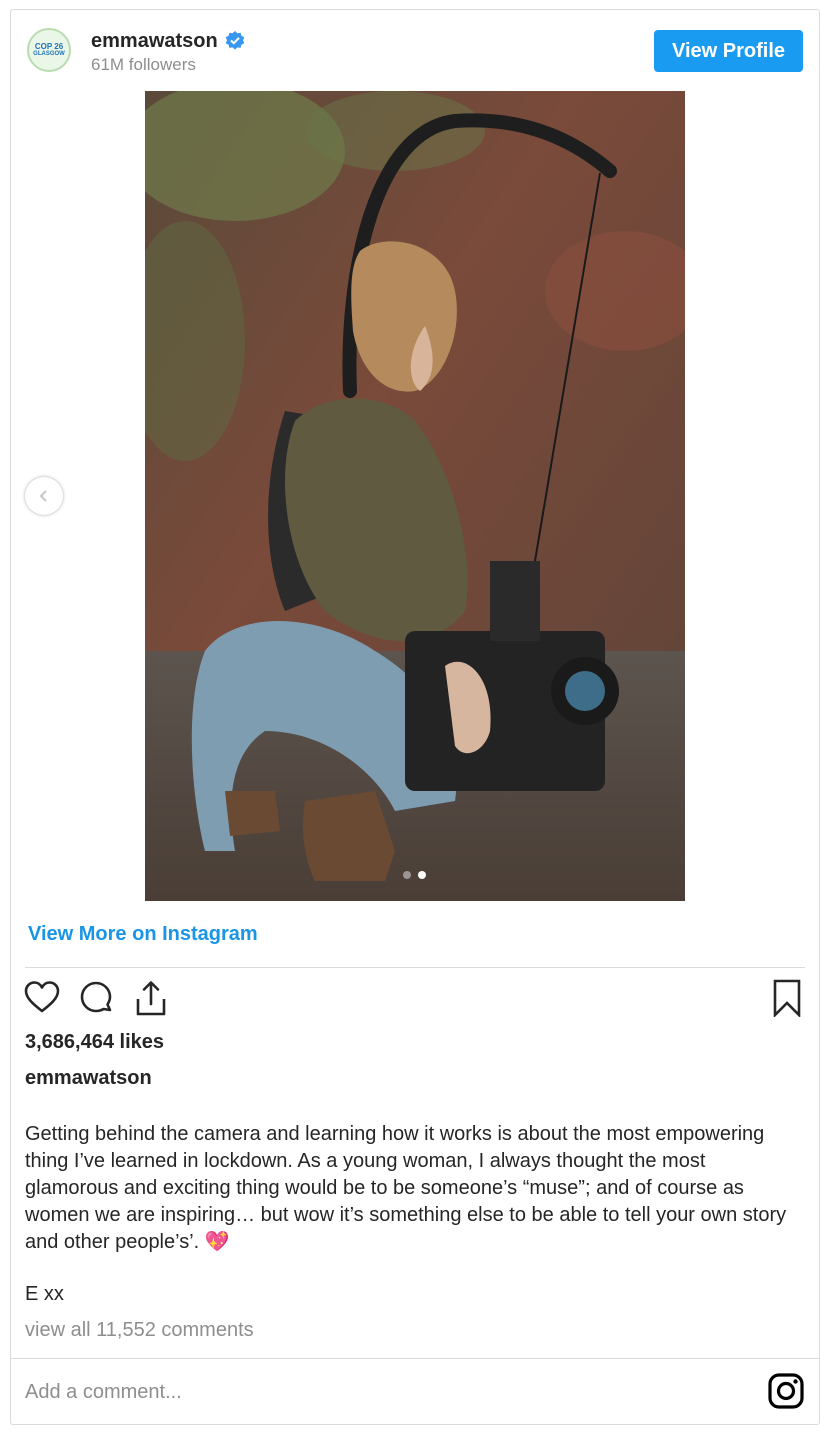  I want to click on view-profile-button: View Profile, so click(728, 51).